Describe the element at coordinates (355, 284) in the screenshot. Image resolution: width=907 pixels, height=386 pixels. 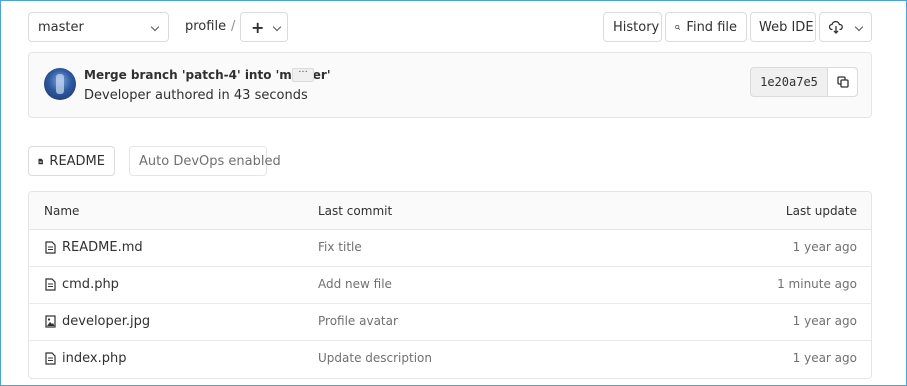
I see `commit-message-link: Add new file` at that location.